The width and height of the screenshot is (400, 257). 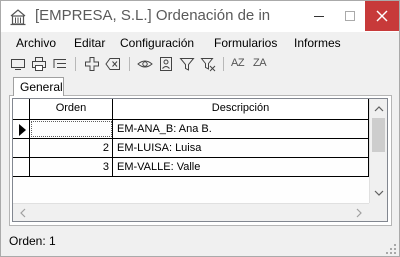 I want to click on minimize-icon, so click(x=319, y=16).